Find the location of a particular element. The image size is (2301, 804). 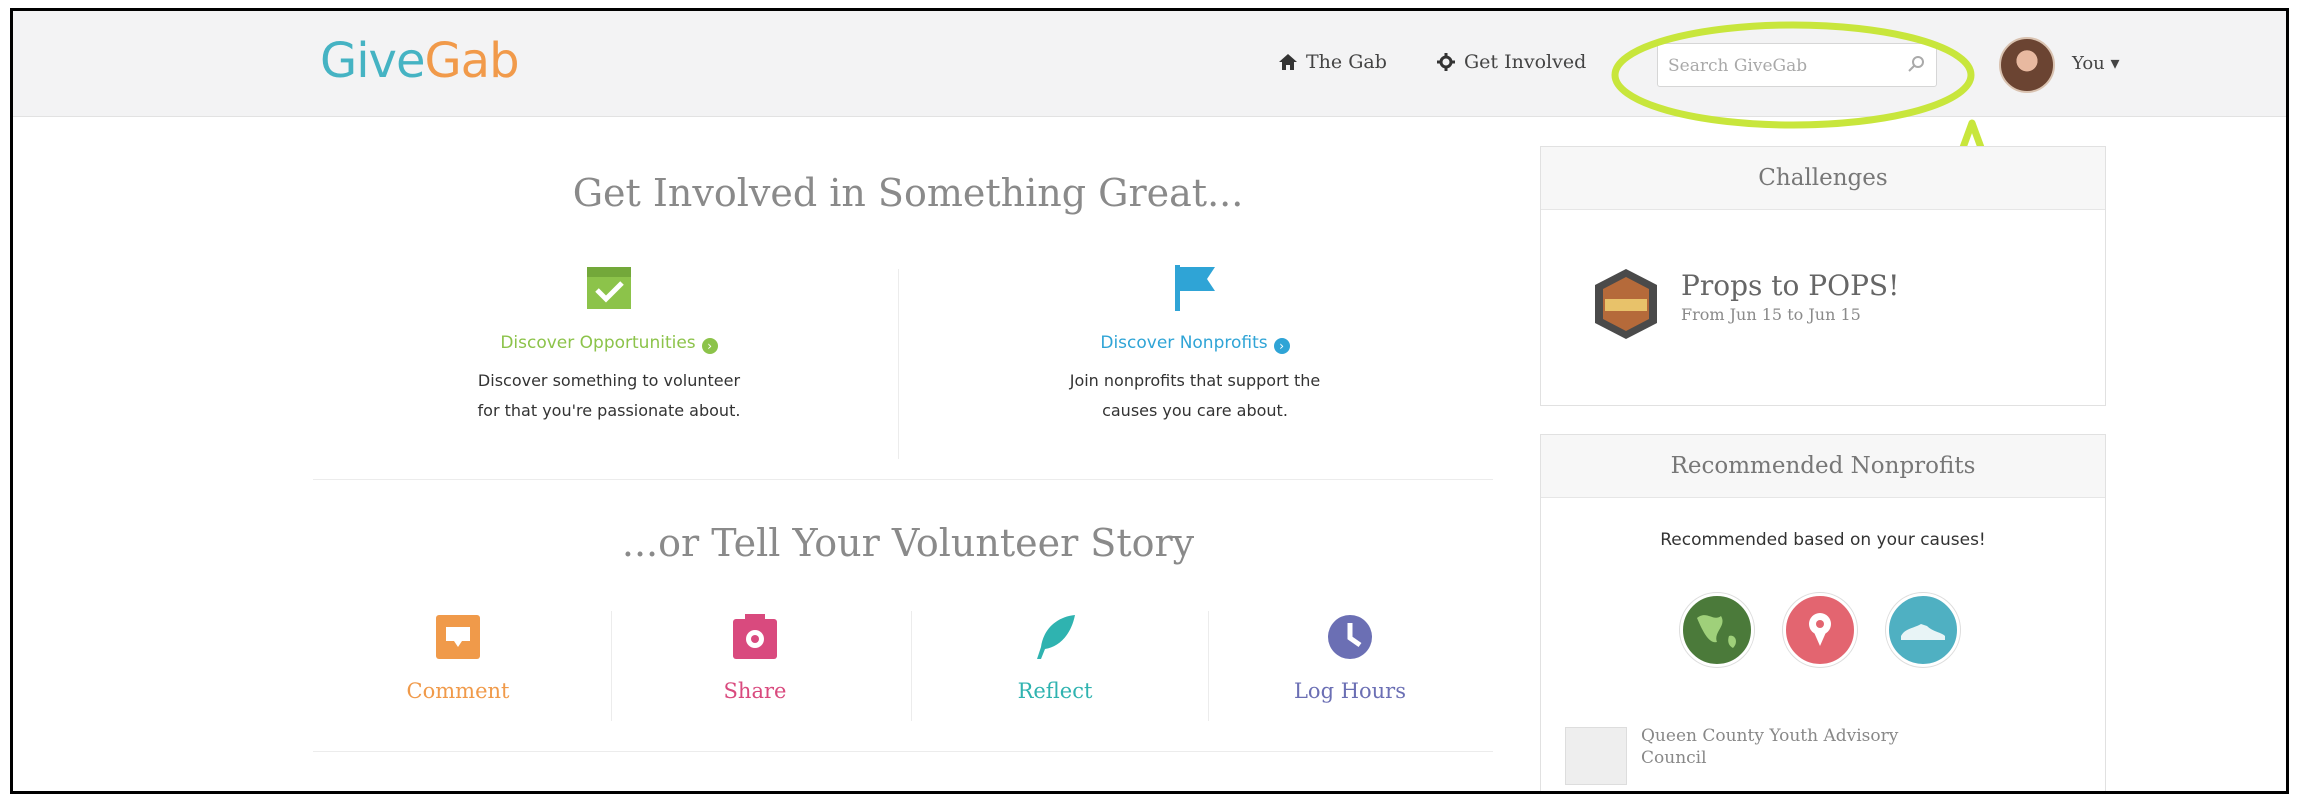

user-avatar is located at coordinates (2027, 65).